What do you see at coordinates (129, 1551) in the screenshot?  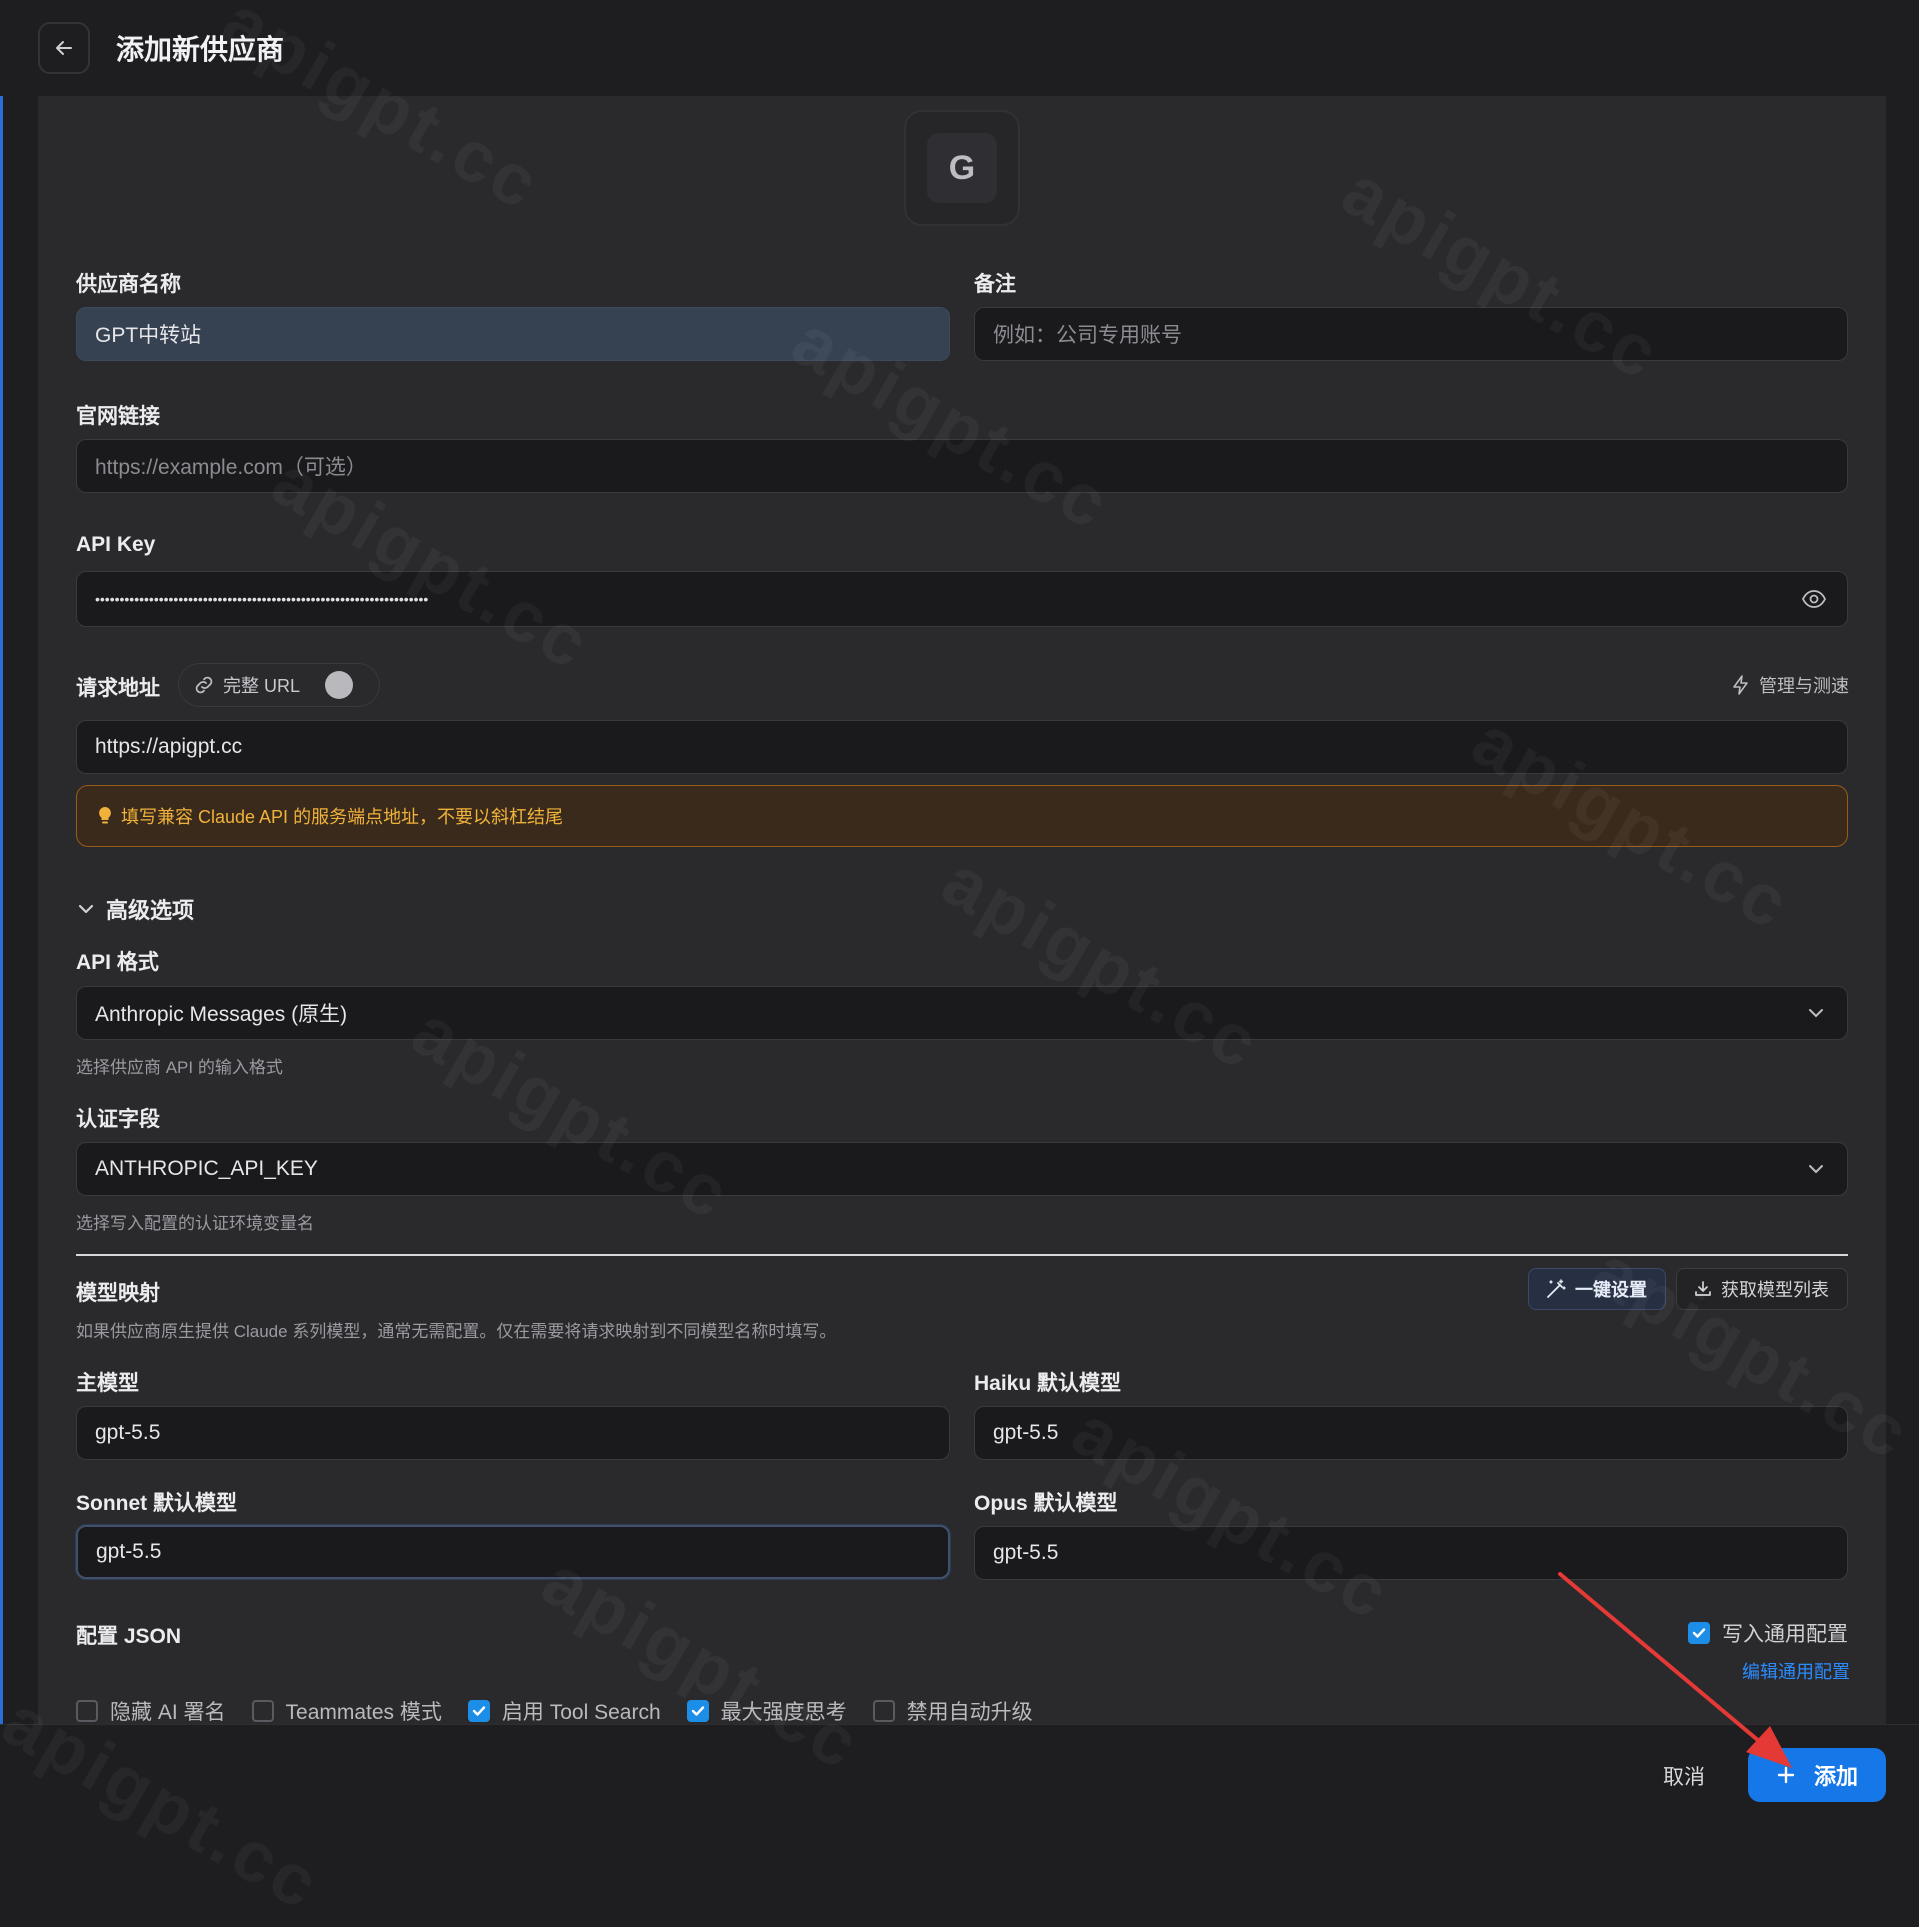 I see `sonnet-model-value: gpt-5.5` at bounding box center [129, 1551].